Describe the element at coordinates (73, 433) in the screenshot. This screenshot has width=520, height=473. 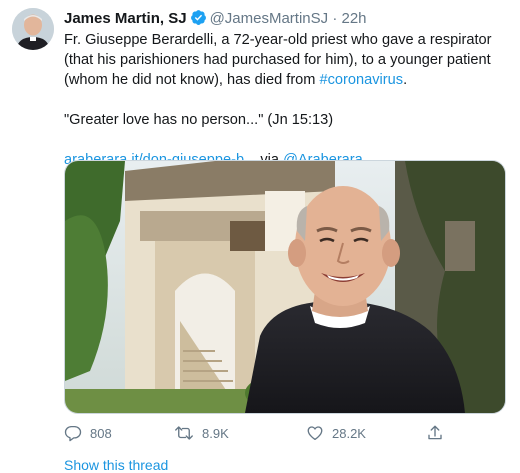
I see `reply-icon` at that location.